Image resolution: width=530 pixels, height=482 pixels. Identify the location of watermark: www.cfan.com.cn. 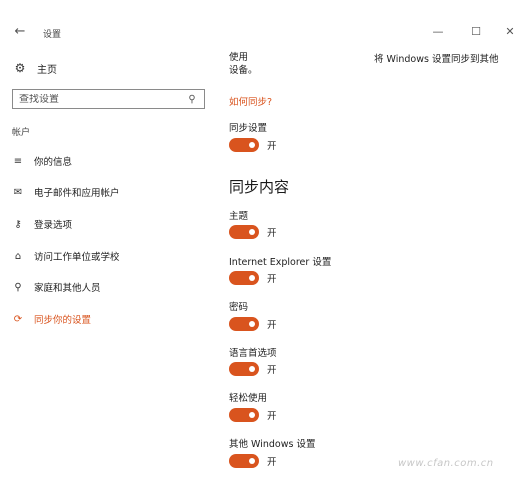
(446, 463).